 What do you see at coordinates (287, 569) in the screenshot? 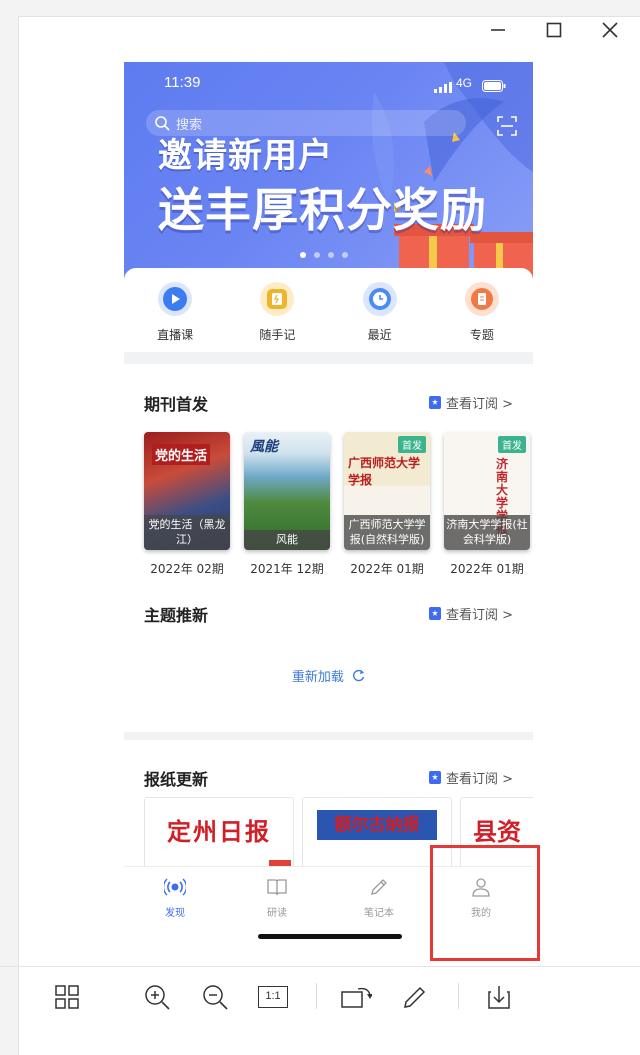
I see `periodical-issue: 2021年 12期` at bounding box center [287, 569].